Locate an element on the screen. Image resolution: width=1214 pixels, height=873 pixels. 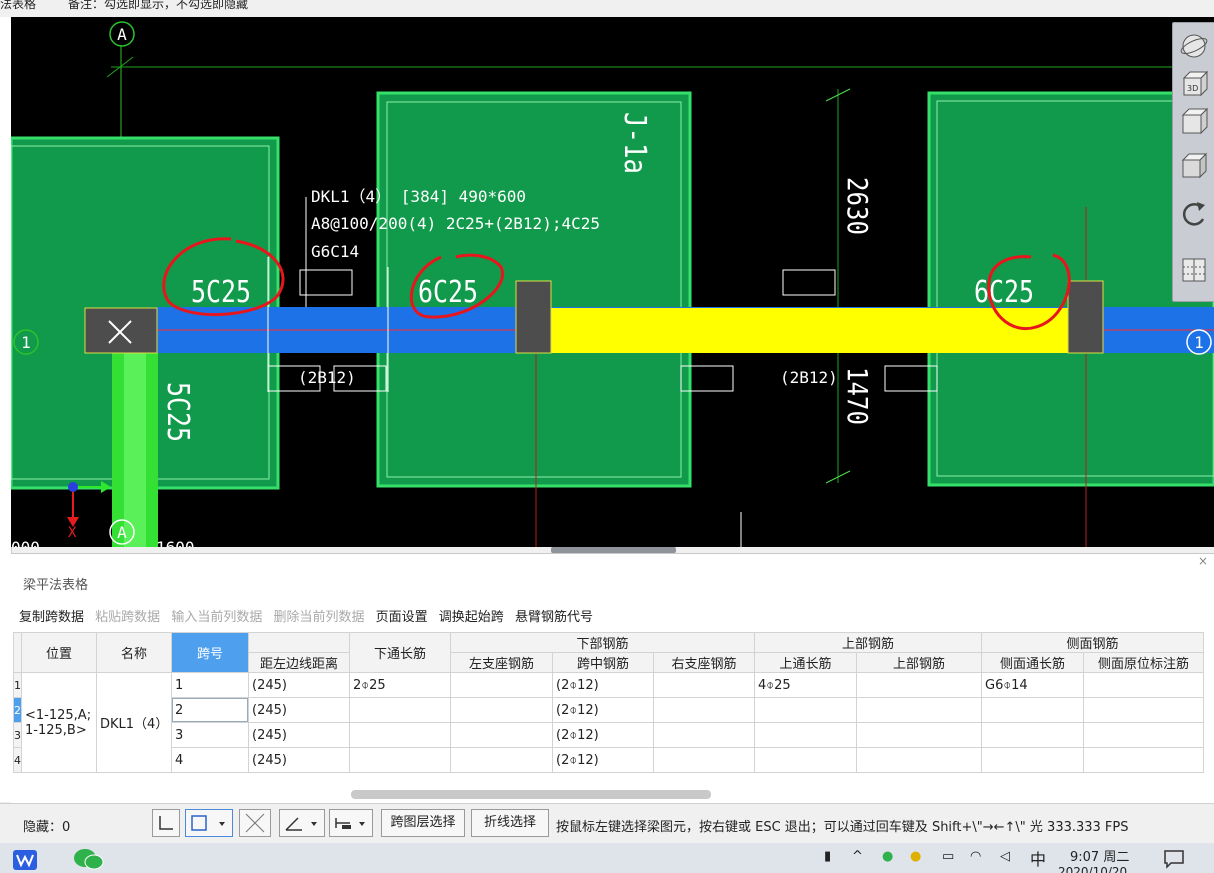
cell-span: 3 is located at coordinates (210, 735).